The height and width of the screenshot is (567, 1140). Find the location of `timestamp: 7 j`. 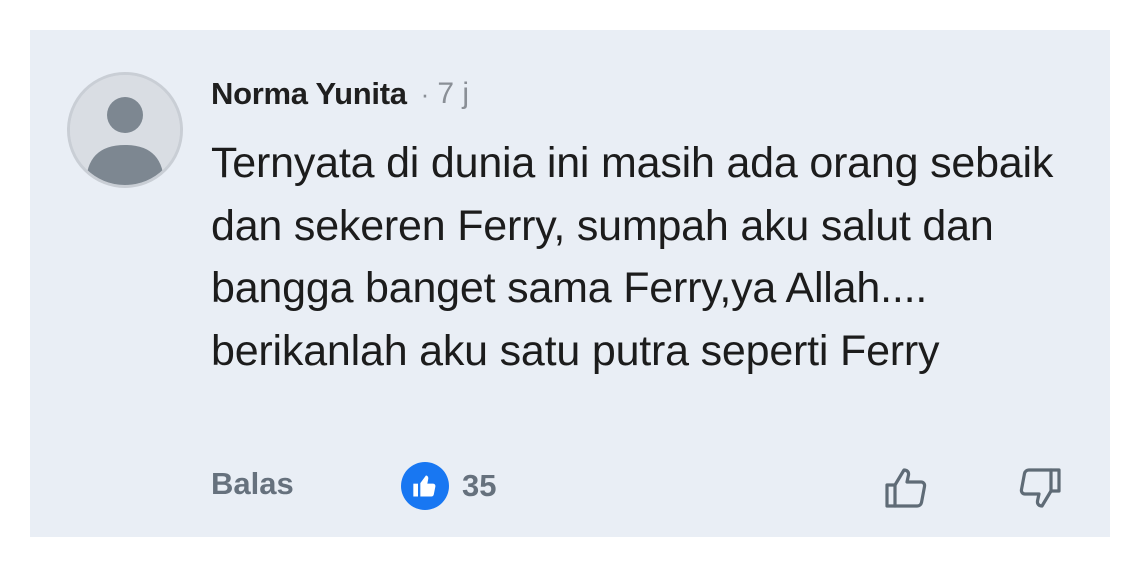

timestamp: 7 j is located at coordinates (453, 93).